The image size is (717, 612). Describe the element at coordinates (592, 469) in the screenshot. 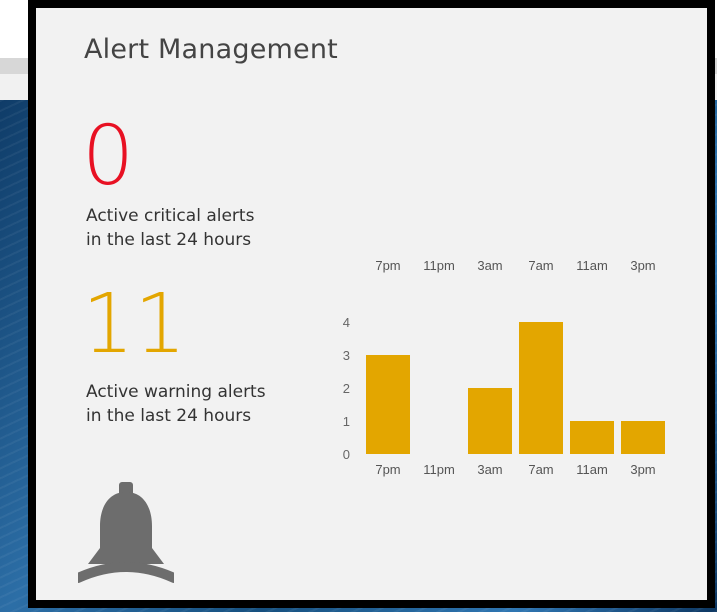

I see `x-tick-label: 11am` at that location.